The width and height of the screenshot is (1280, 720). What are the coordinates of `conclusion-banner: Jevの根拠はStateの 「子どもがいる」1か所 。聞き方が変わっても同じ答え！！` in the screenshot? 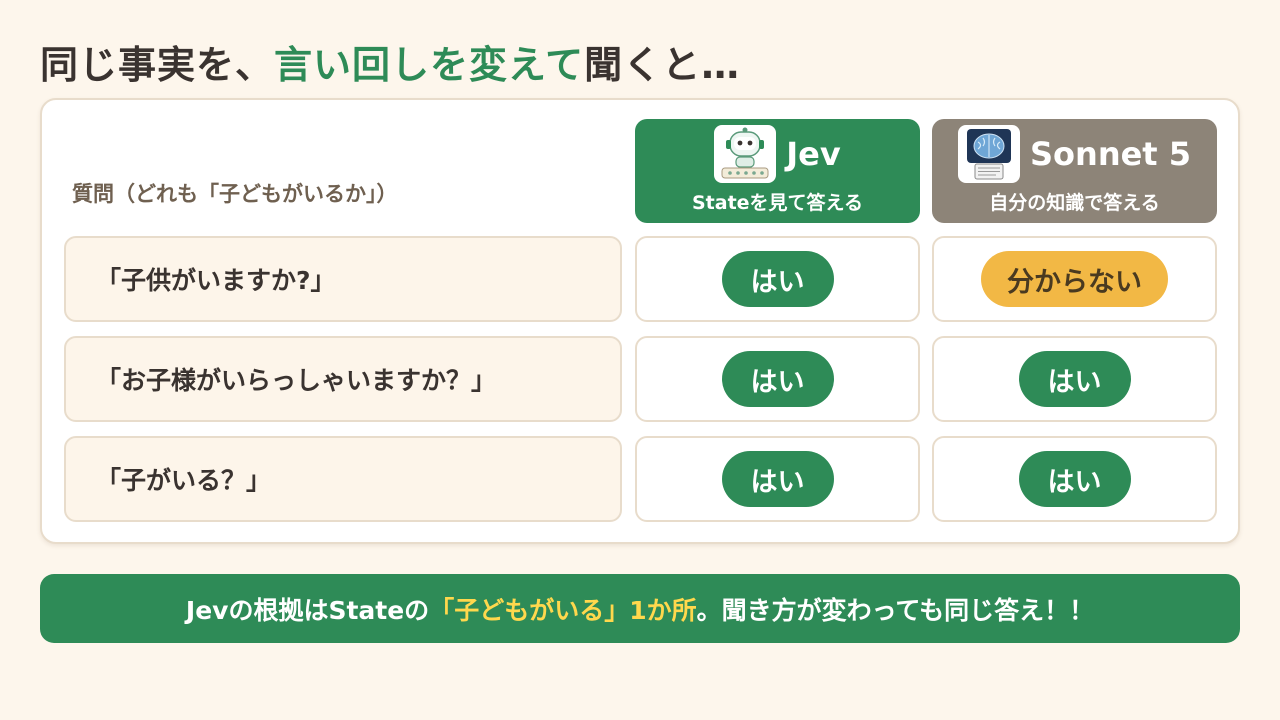 It's located at (640, 608).